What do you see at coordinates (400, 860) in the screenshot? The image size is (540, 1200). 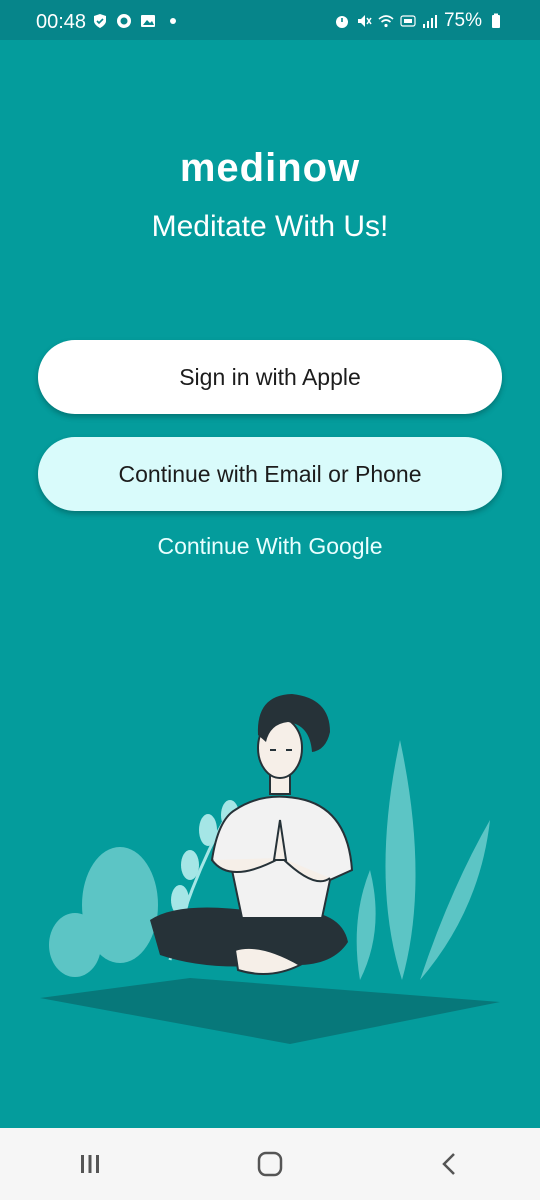 I see `right-leaf-tall` at bounding box center [400, 860].